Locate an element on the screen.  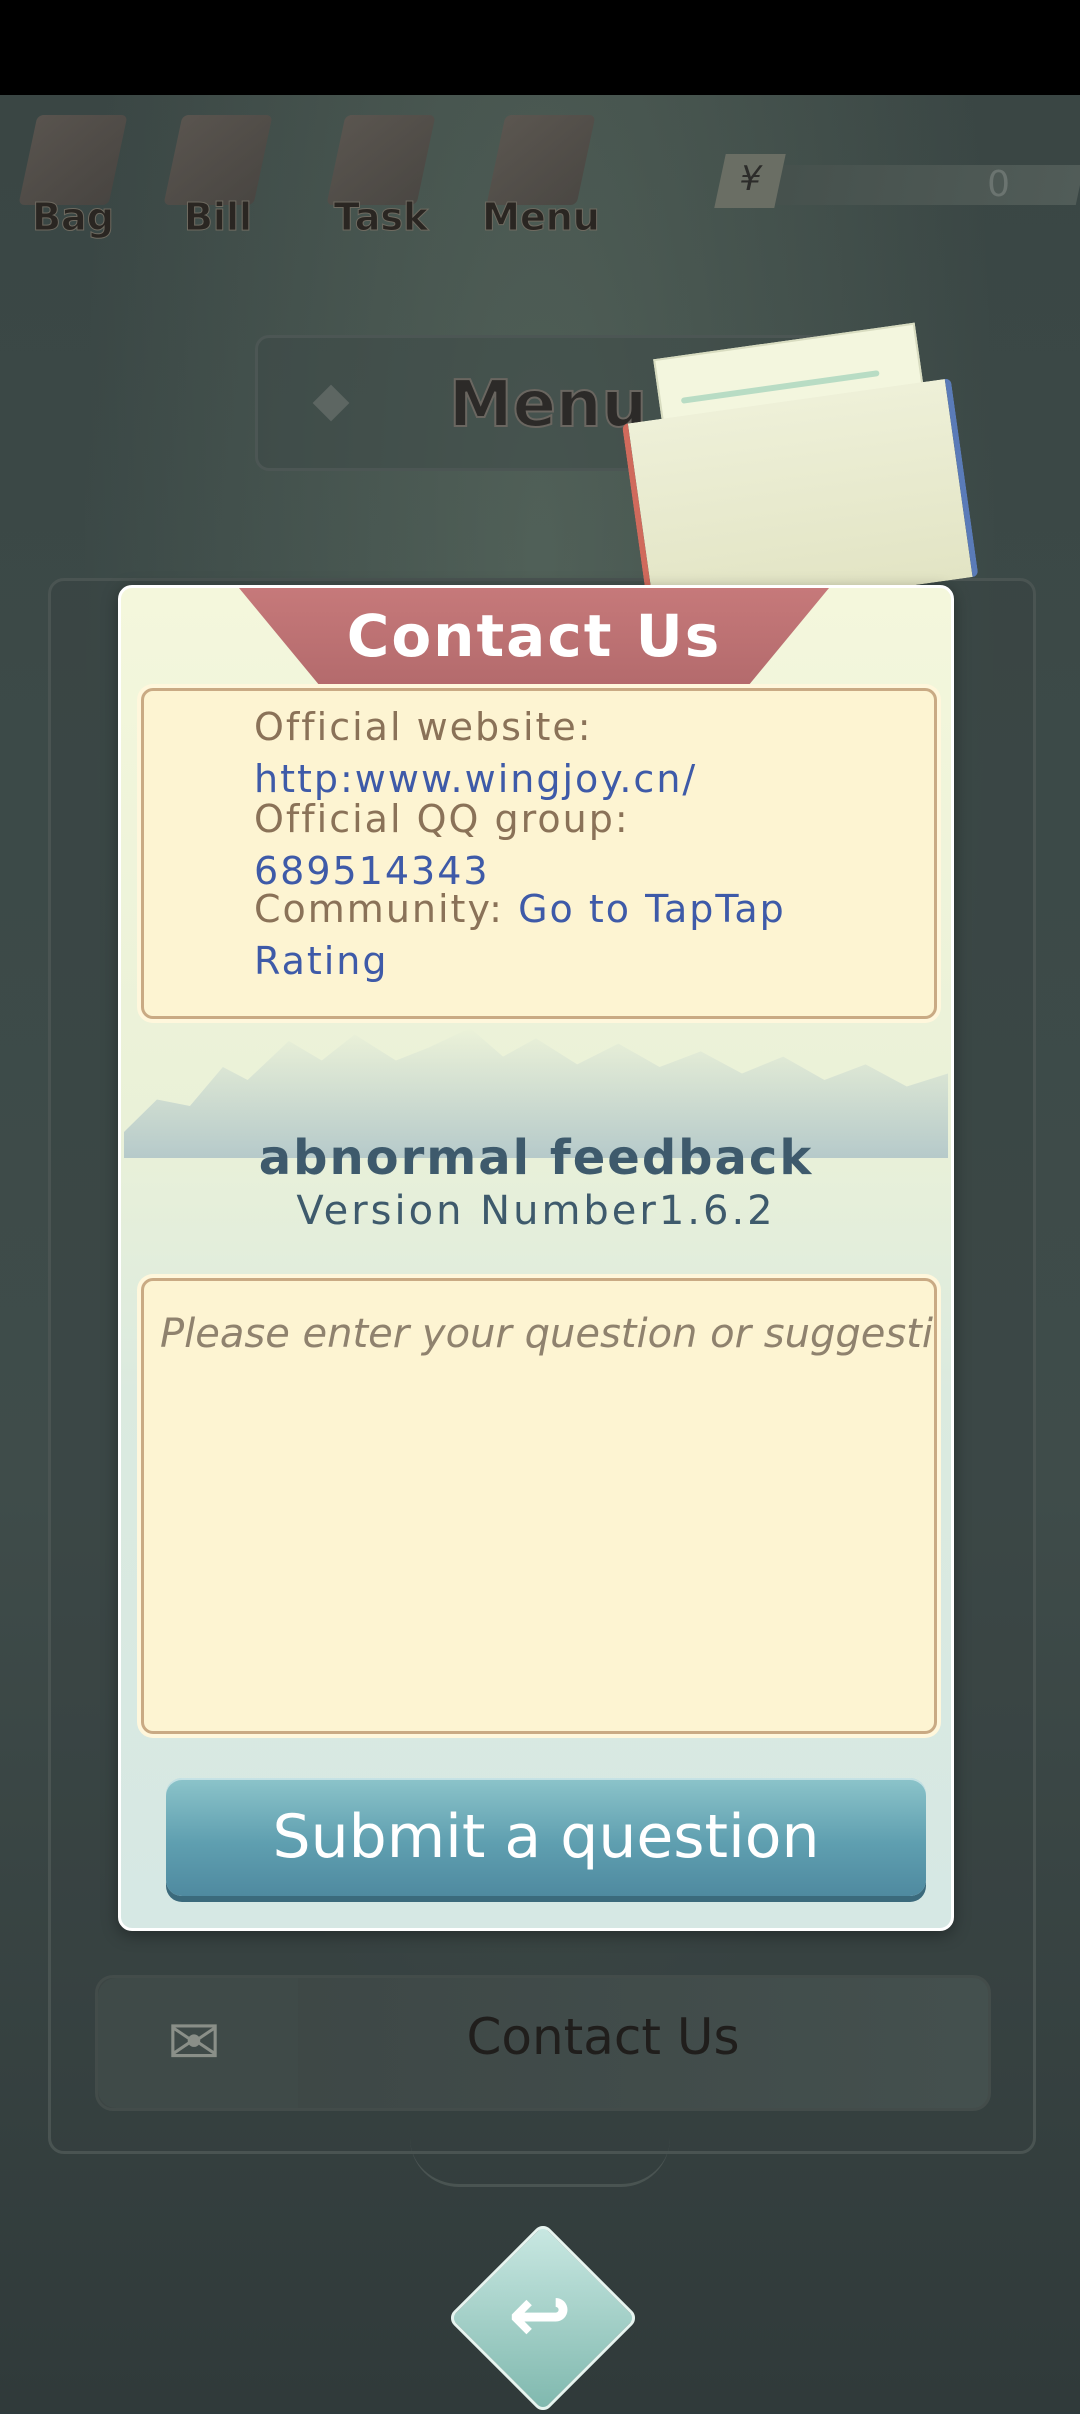
nav-menu-label: Menu is located at coordinates (541, 217).